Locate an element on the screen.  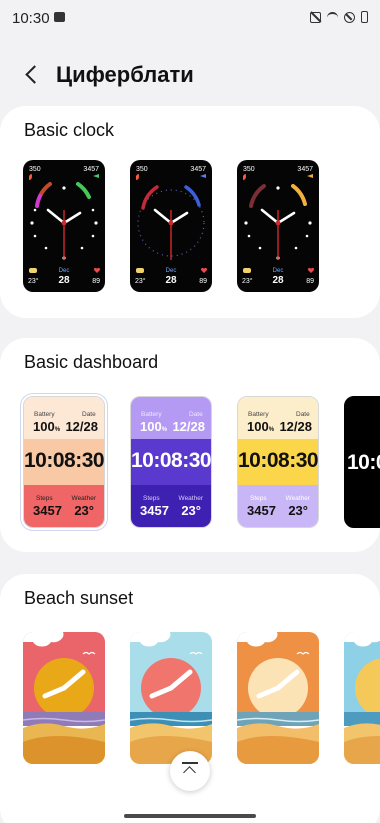
watch-face-basic-clock-1: 350 3457 Dec 23° 28 89 is located at coordinates (64, 226).